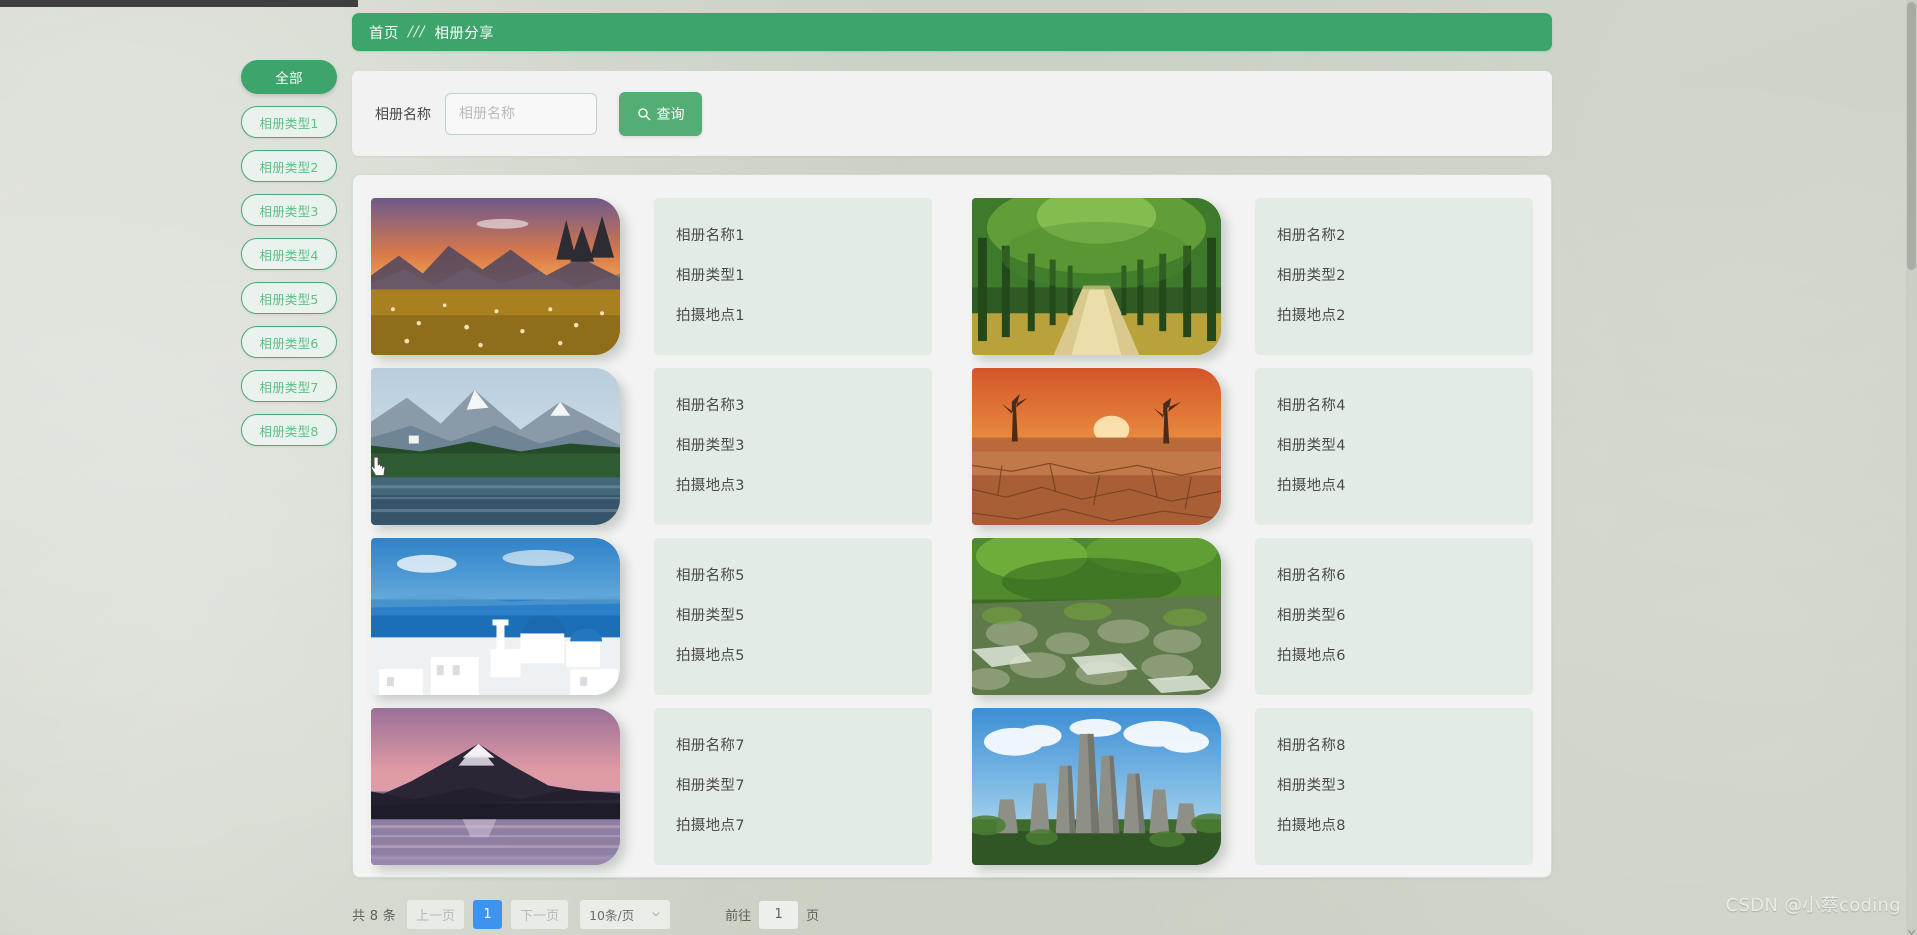  What do you see at coordinates (1311, 655) in the screenshot?
I see `album-location: 拍摄地点6` at bounding box center [1311, 655].